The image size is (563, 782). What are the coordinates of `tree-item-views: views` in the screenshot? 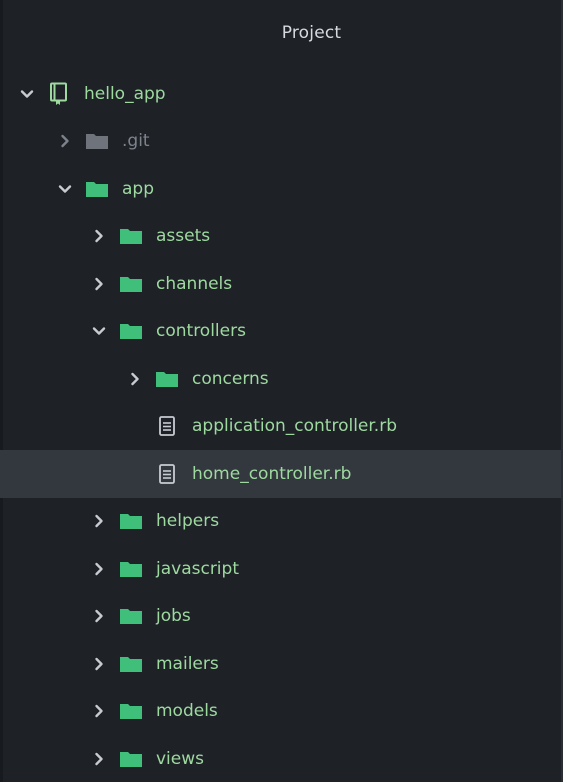 It's located at (280, 758).